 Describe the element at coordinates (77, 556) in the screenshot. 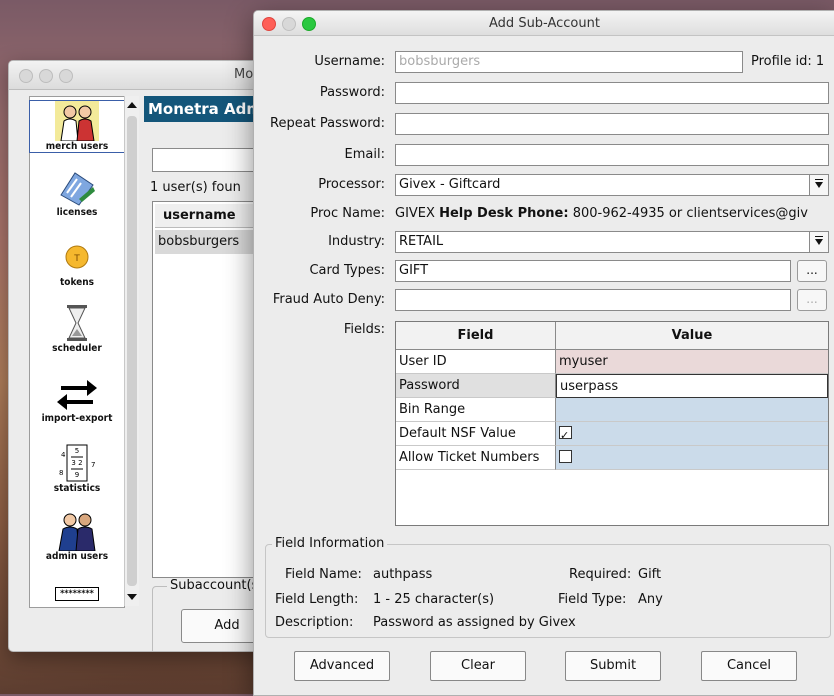

I see `tool-label: admin users` at that location.